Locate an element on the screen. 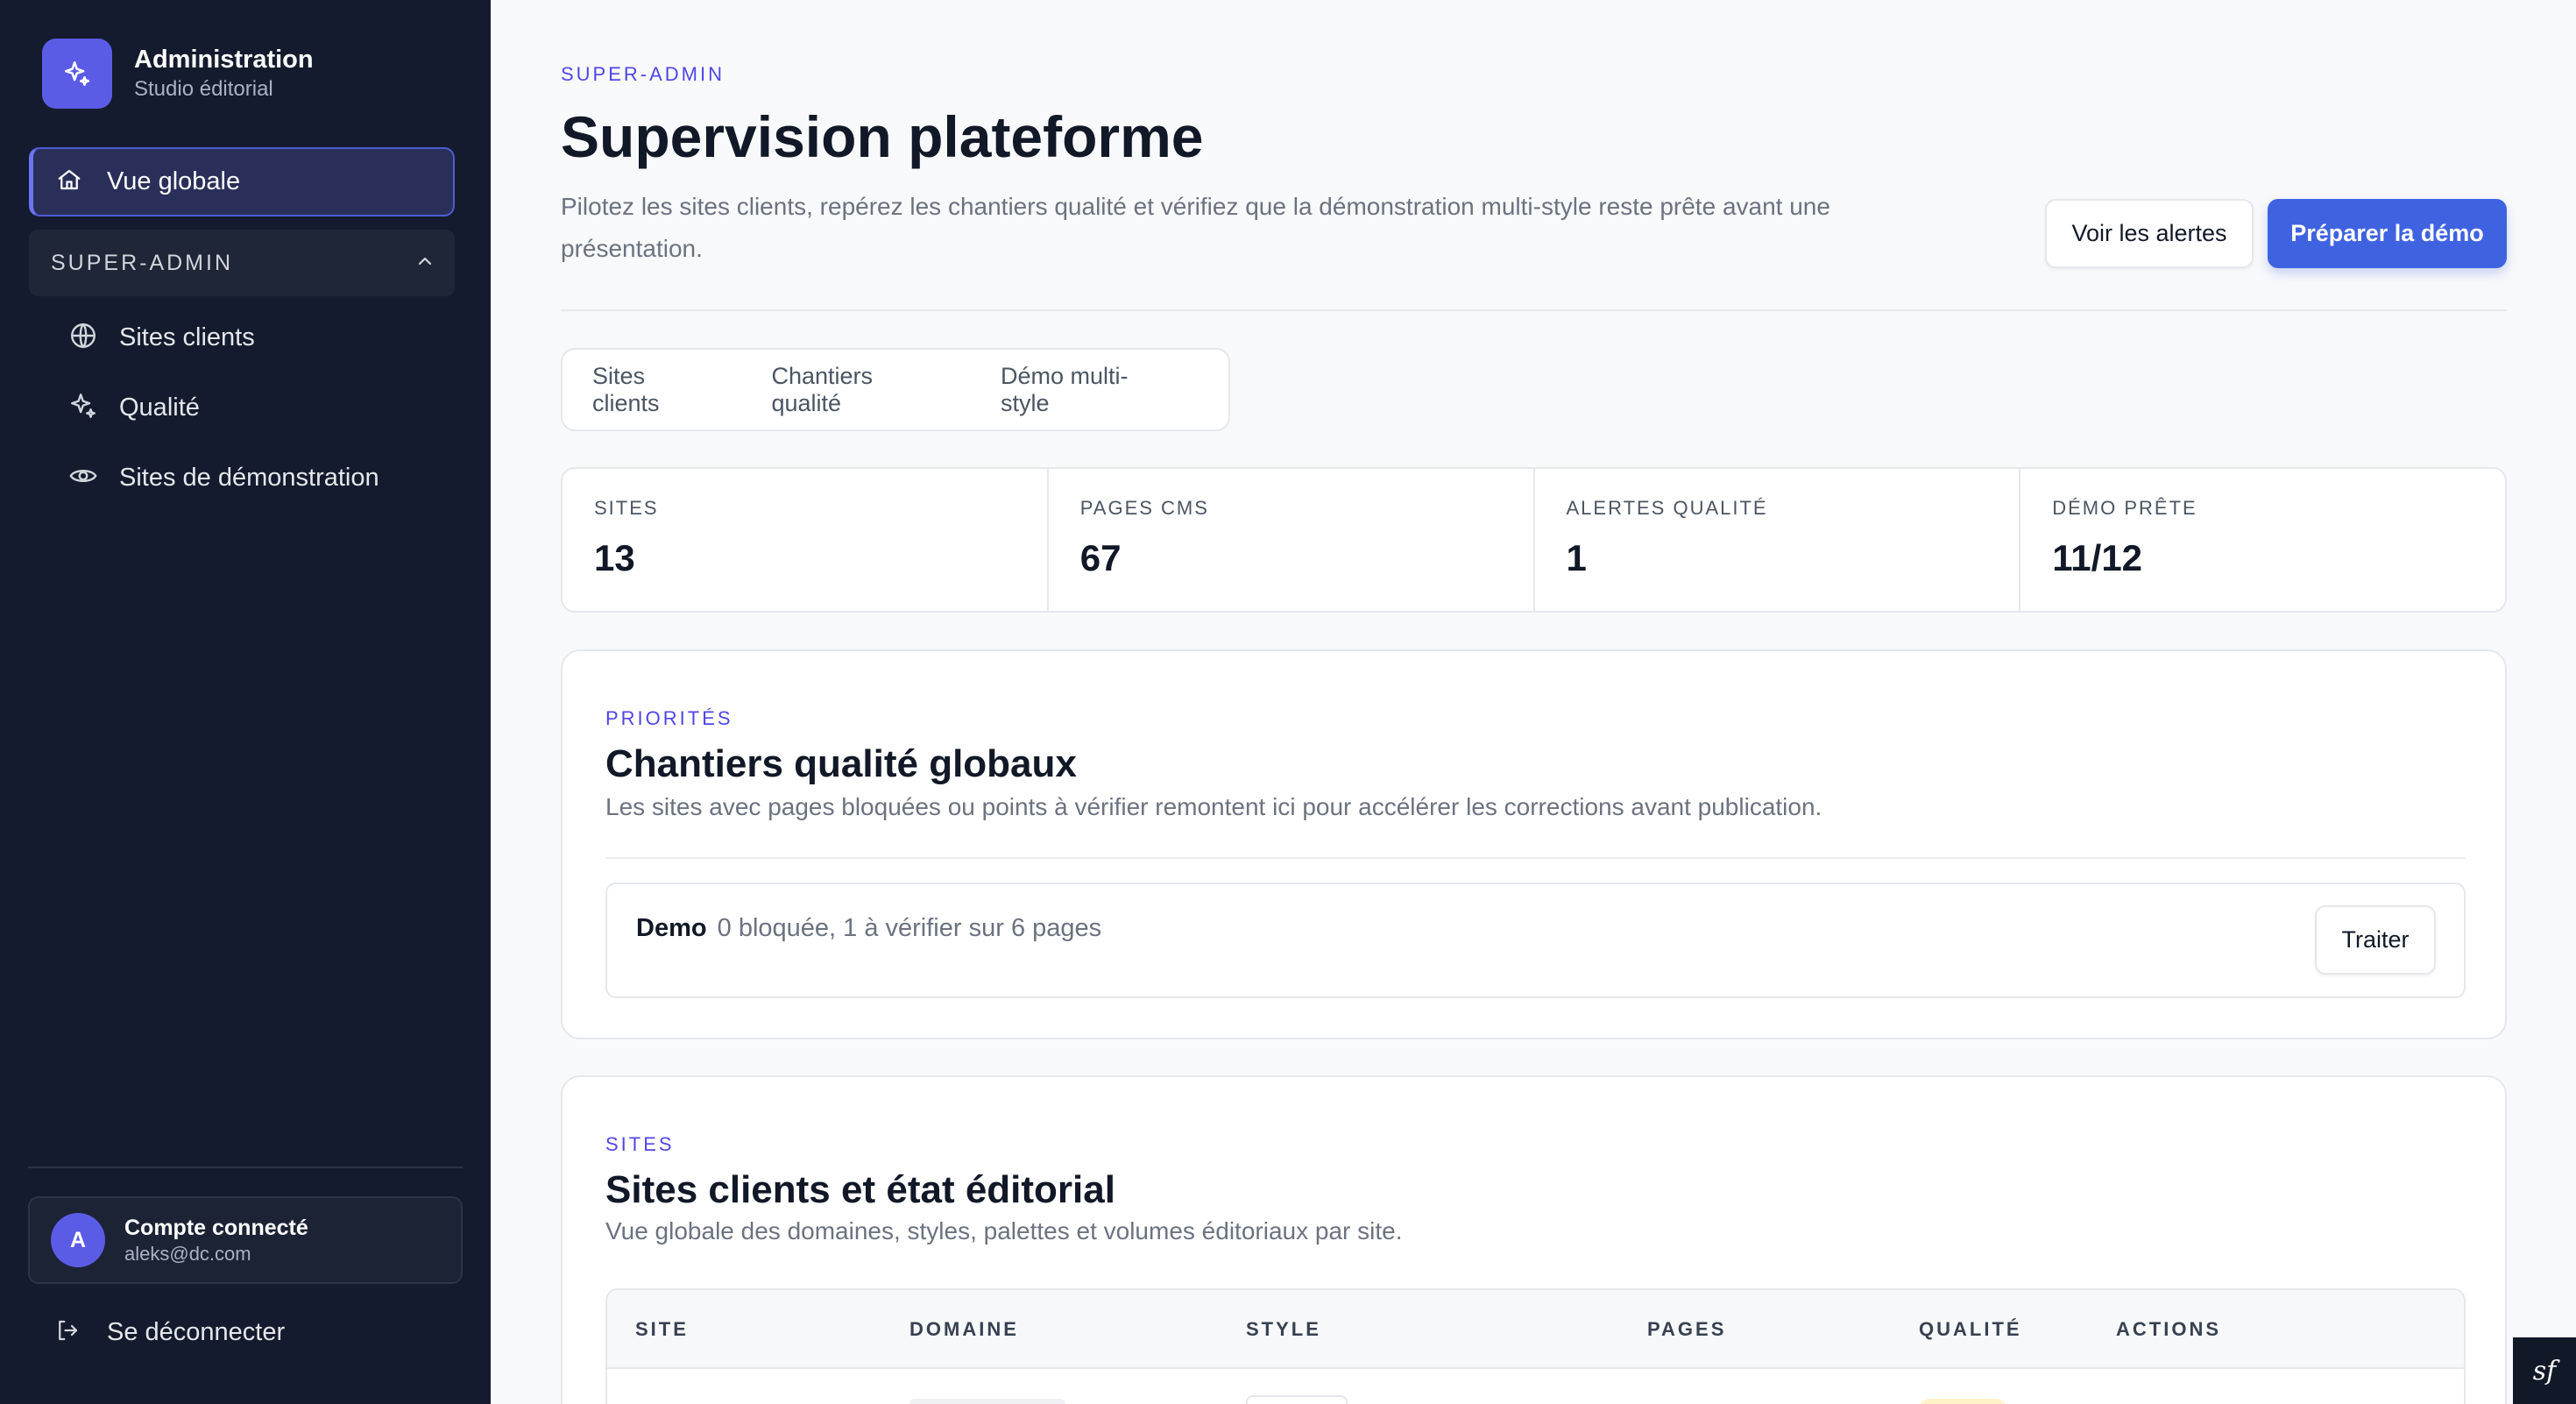  sidebar-group-label: SUPER-ADMIN is located at coordinates (142, 262).